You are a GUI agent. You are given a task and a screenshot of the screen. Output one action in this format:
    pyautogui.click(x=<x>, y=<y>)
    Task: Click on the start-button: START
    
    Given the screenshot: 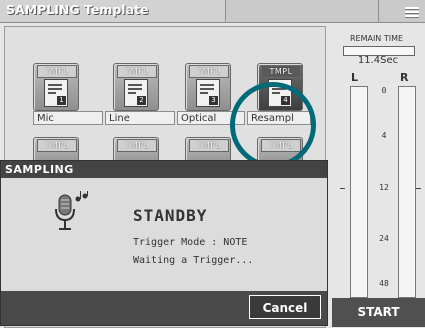 What is the action you would take?
    pyautogui.click(x=378, y=312)
    